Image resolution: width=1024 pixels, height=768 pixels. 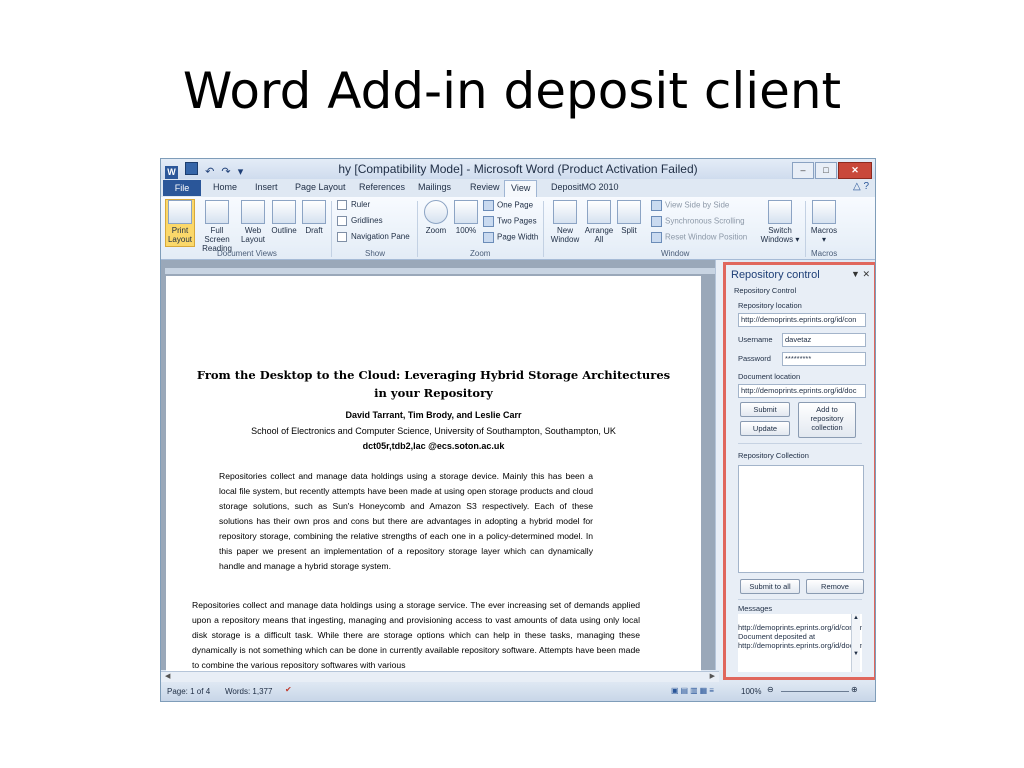 I want to click on help-icon: ?, so click(x=866, y=186).